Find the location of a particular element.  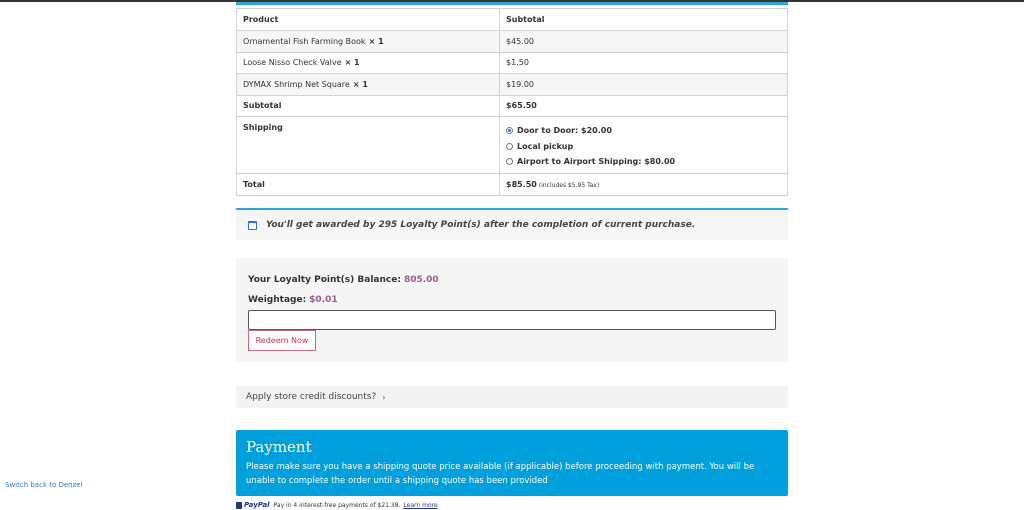

header-subtotal: Subtotal is located at coordinates (643, 19).